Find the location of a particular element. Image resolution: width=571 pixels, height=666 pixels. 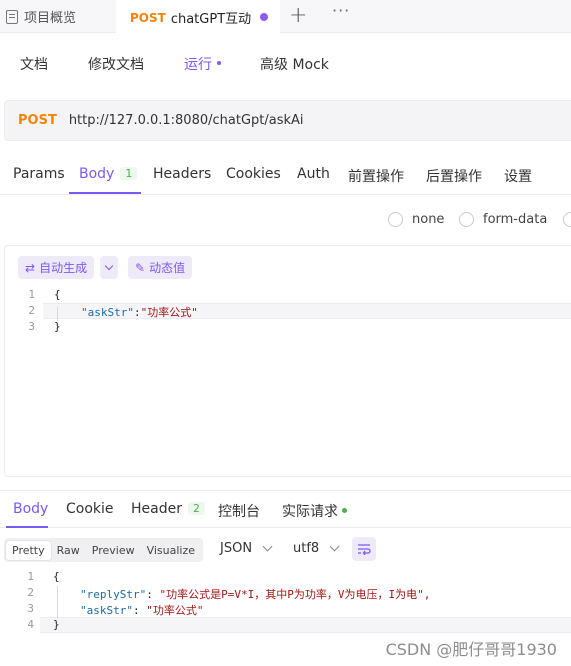

tab-auth: Auth is located at coordinates (313, 174).